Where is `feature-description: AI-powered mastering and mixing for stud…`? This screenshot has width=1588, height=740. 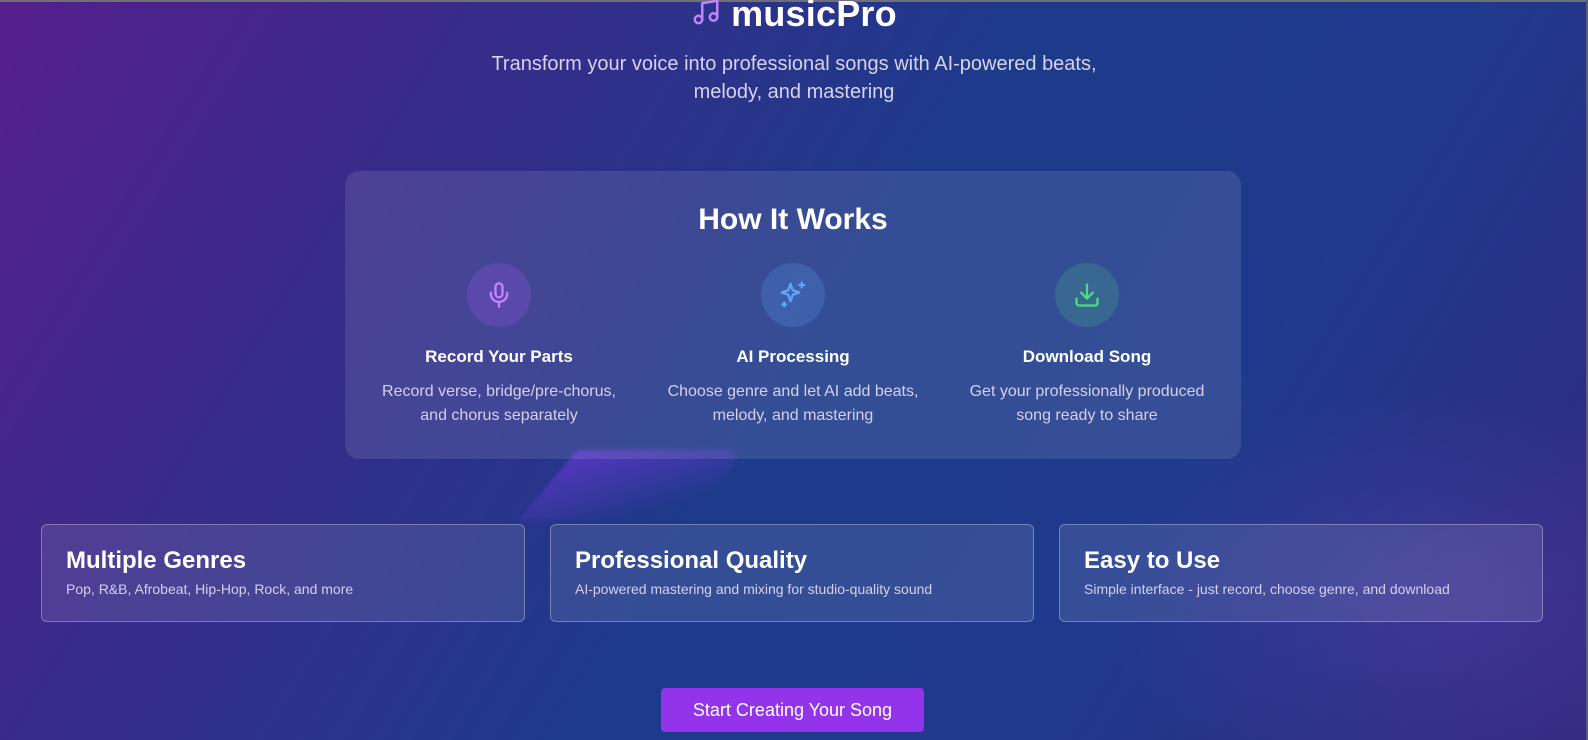 feature-description: AI-powered mastering and mixing for stud… is located at coordinates (754, 589).